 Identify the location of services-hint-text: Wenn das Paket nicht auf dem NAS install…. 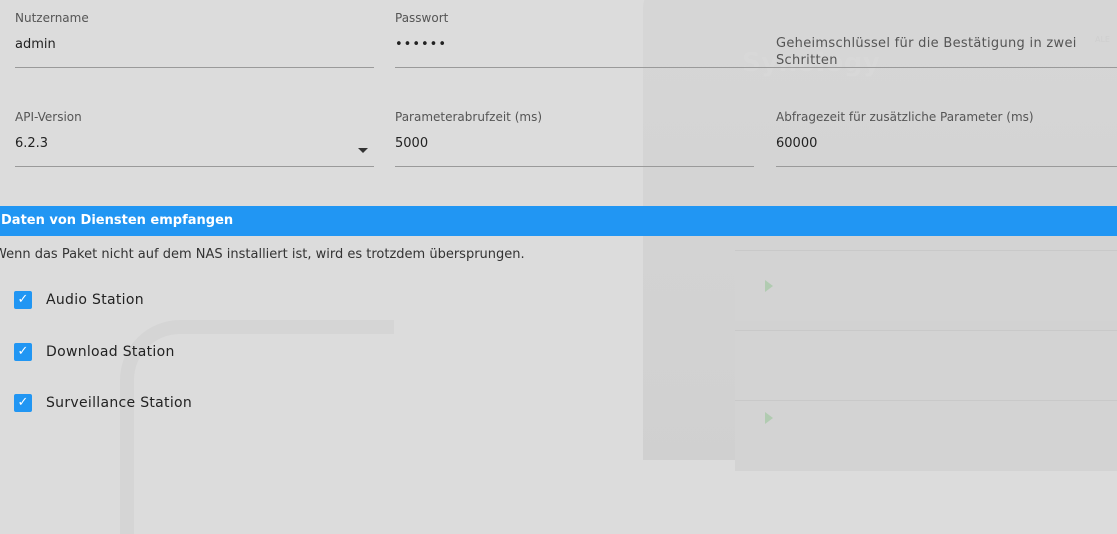
(262, 254).